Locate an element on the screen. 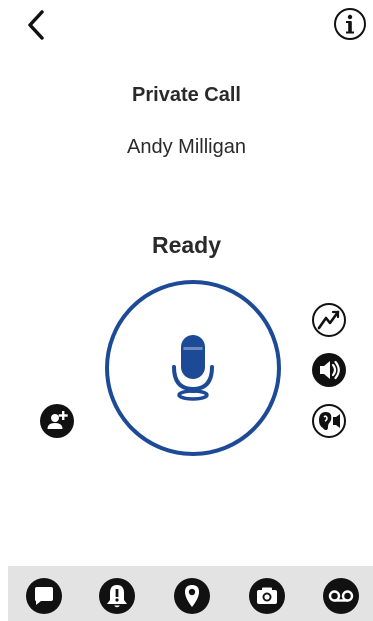 This screenshot has height=621, width=373. earpiece-icon is located at coordinates (329, 421).